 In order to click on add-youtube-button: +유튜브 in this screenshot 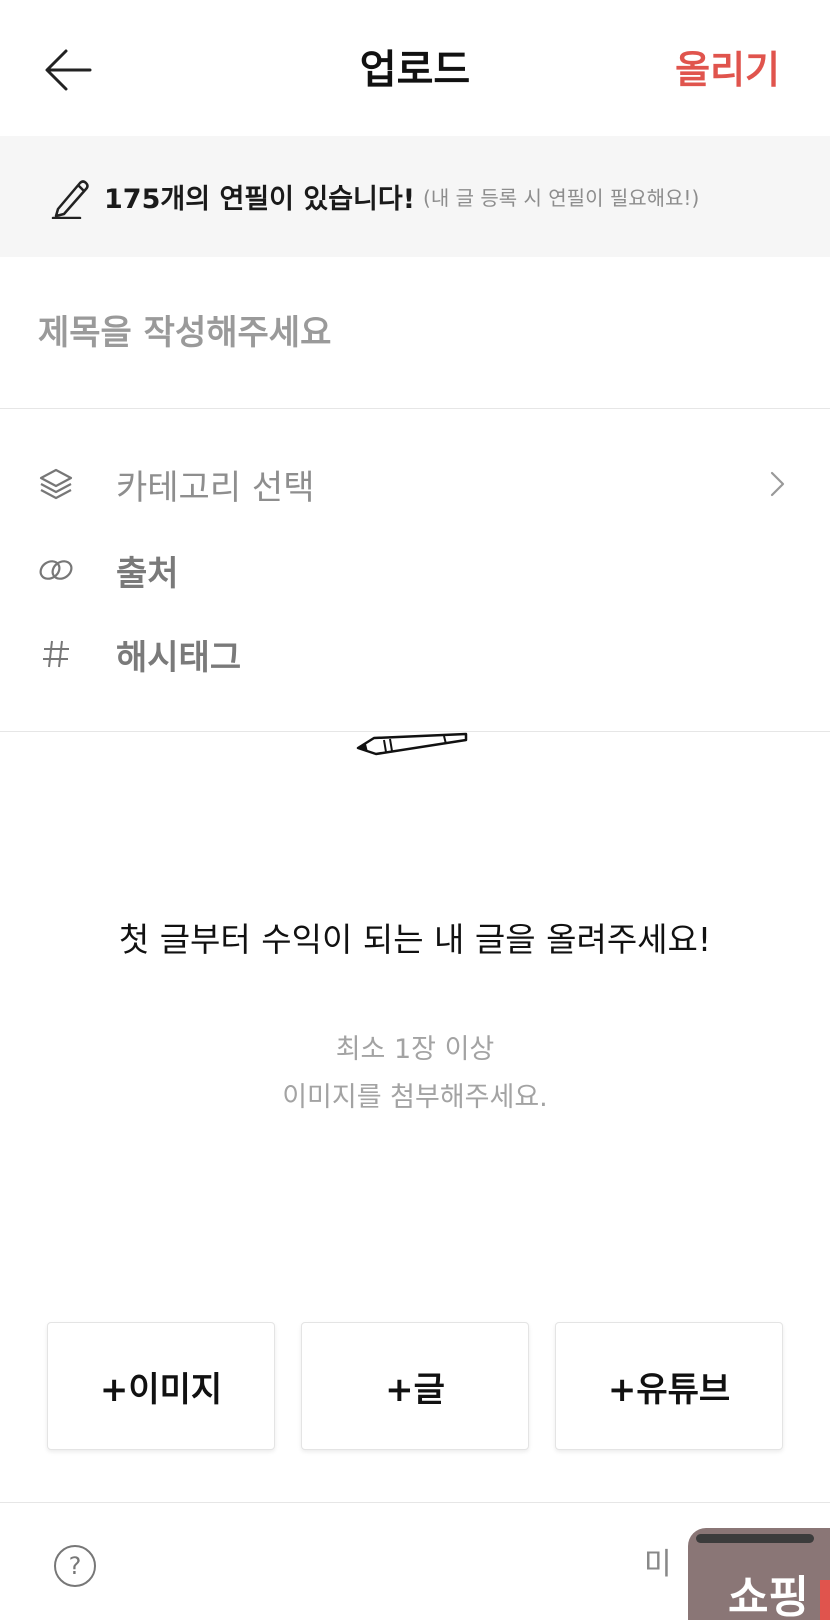, I will do `click(669, 1386)`.